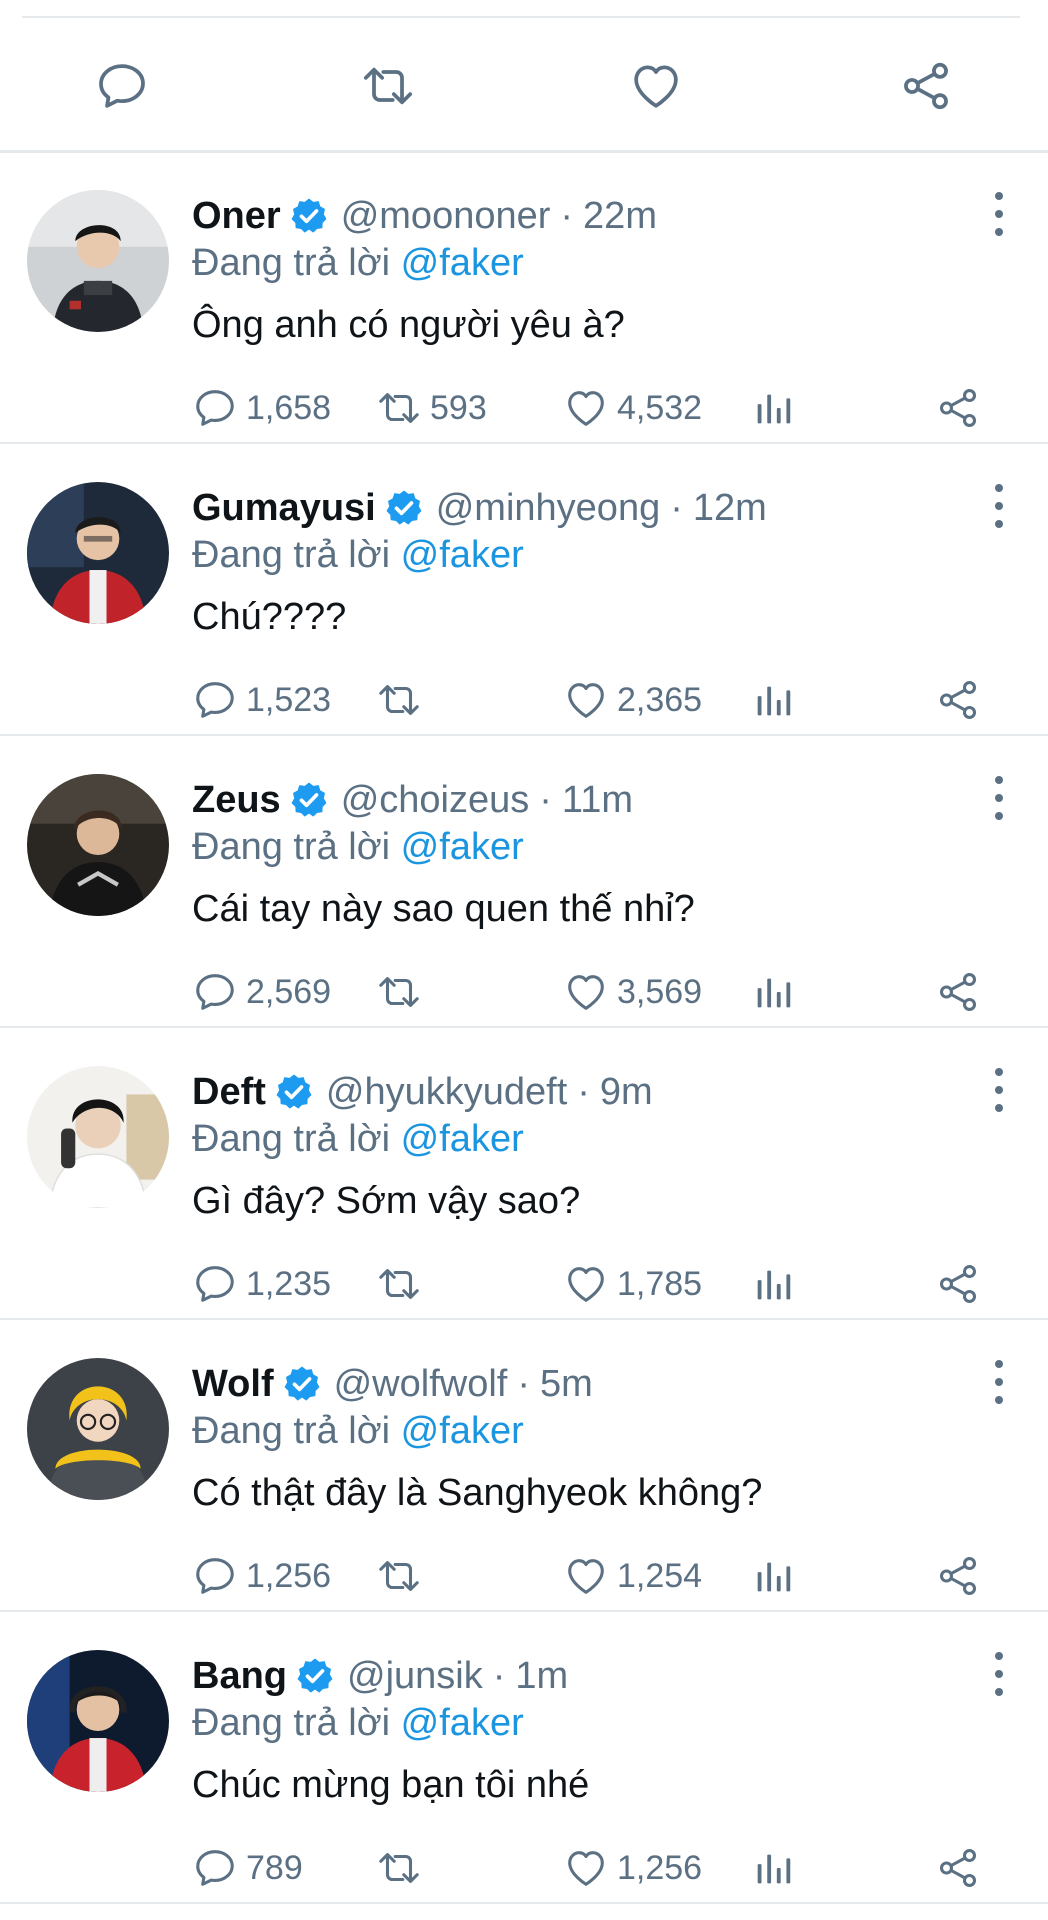 The width and height of the screenshot is (1048, 1920). Describe the element at coordinates (541, 1676) in the screenshot. I see `timestamp: 1m` at that location.